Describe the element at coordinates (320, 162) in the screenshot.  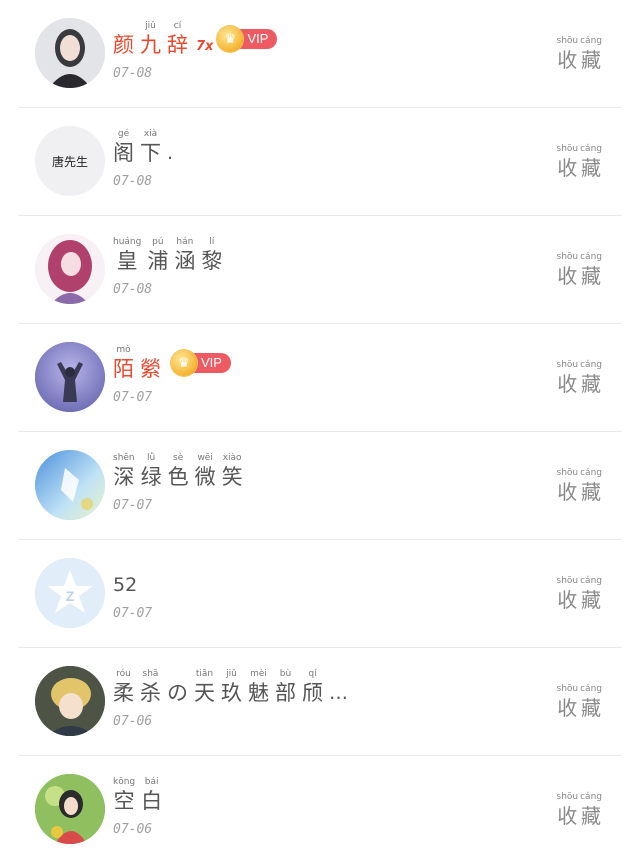
I see `list-item: 唐先生 gé 阁 xià 下 . 07-08 shōu 收 cáng 藏` at that location.